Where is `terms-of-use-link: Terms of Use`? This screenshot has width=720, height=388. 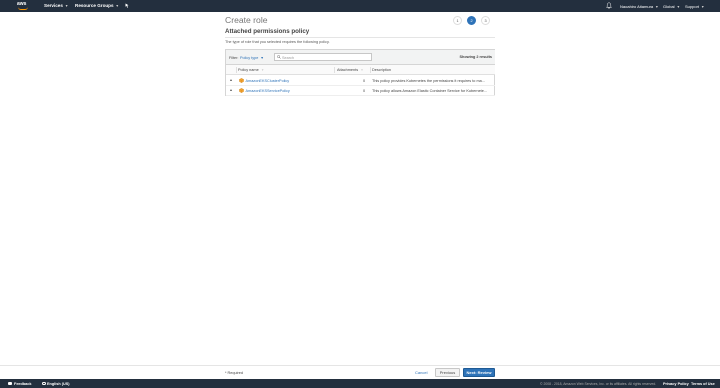
terms-of-use-link: Terms of Use is located at coordinates (703, 384).